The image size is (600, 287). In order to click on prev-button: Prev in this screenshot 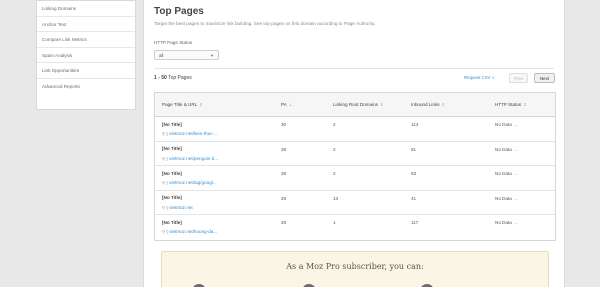, I will do `click(518, 78)`.